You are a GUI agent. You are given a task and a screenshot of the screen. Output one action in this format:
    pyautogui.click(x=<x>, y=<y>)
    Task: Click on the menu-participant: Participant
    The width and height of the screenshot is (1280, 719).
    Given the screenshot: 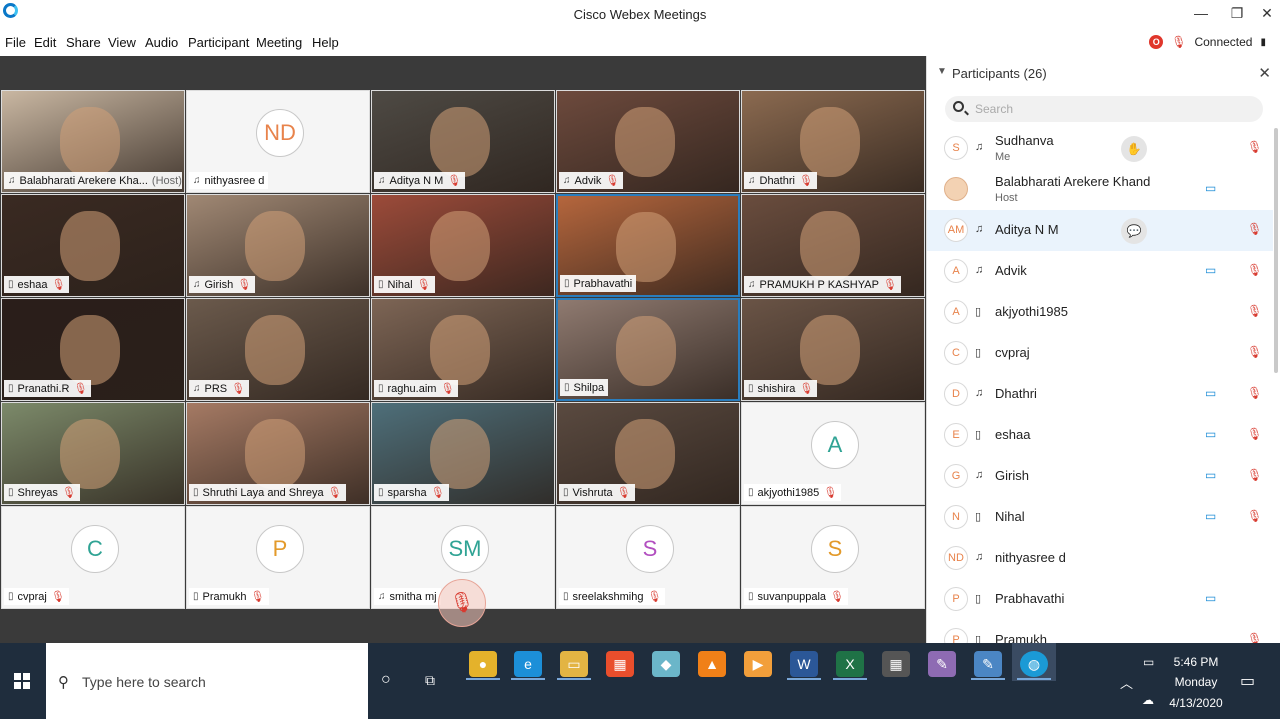 What is the action you would take?
    pyautogui.click(x=218, y=42)
    